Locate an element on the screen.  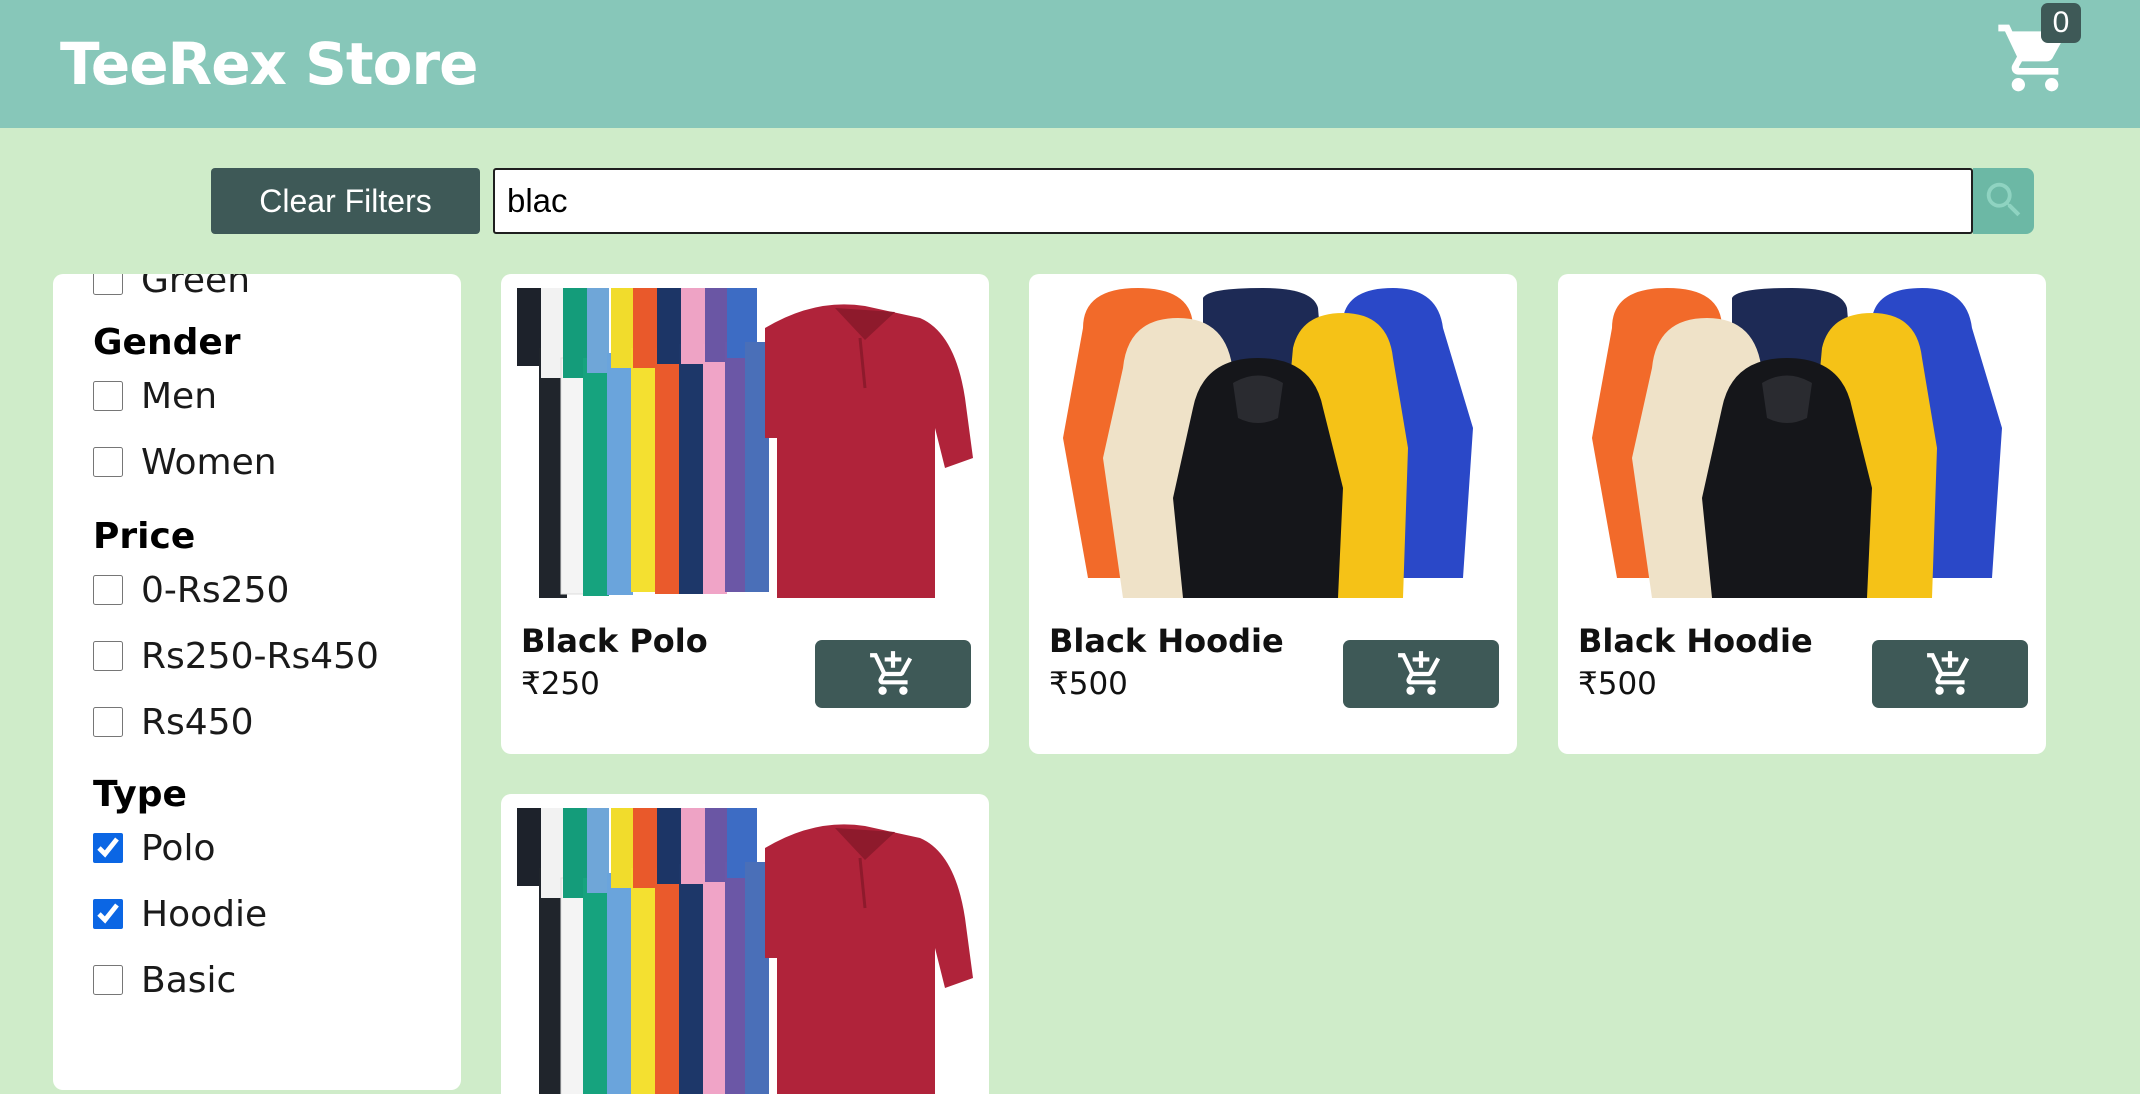
search-icon is located at coordinates (2003, 199).